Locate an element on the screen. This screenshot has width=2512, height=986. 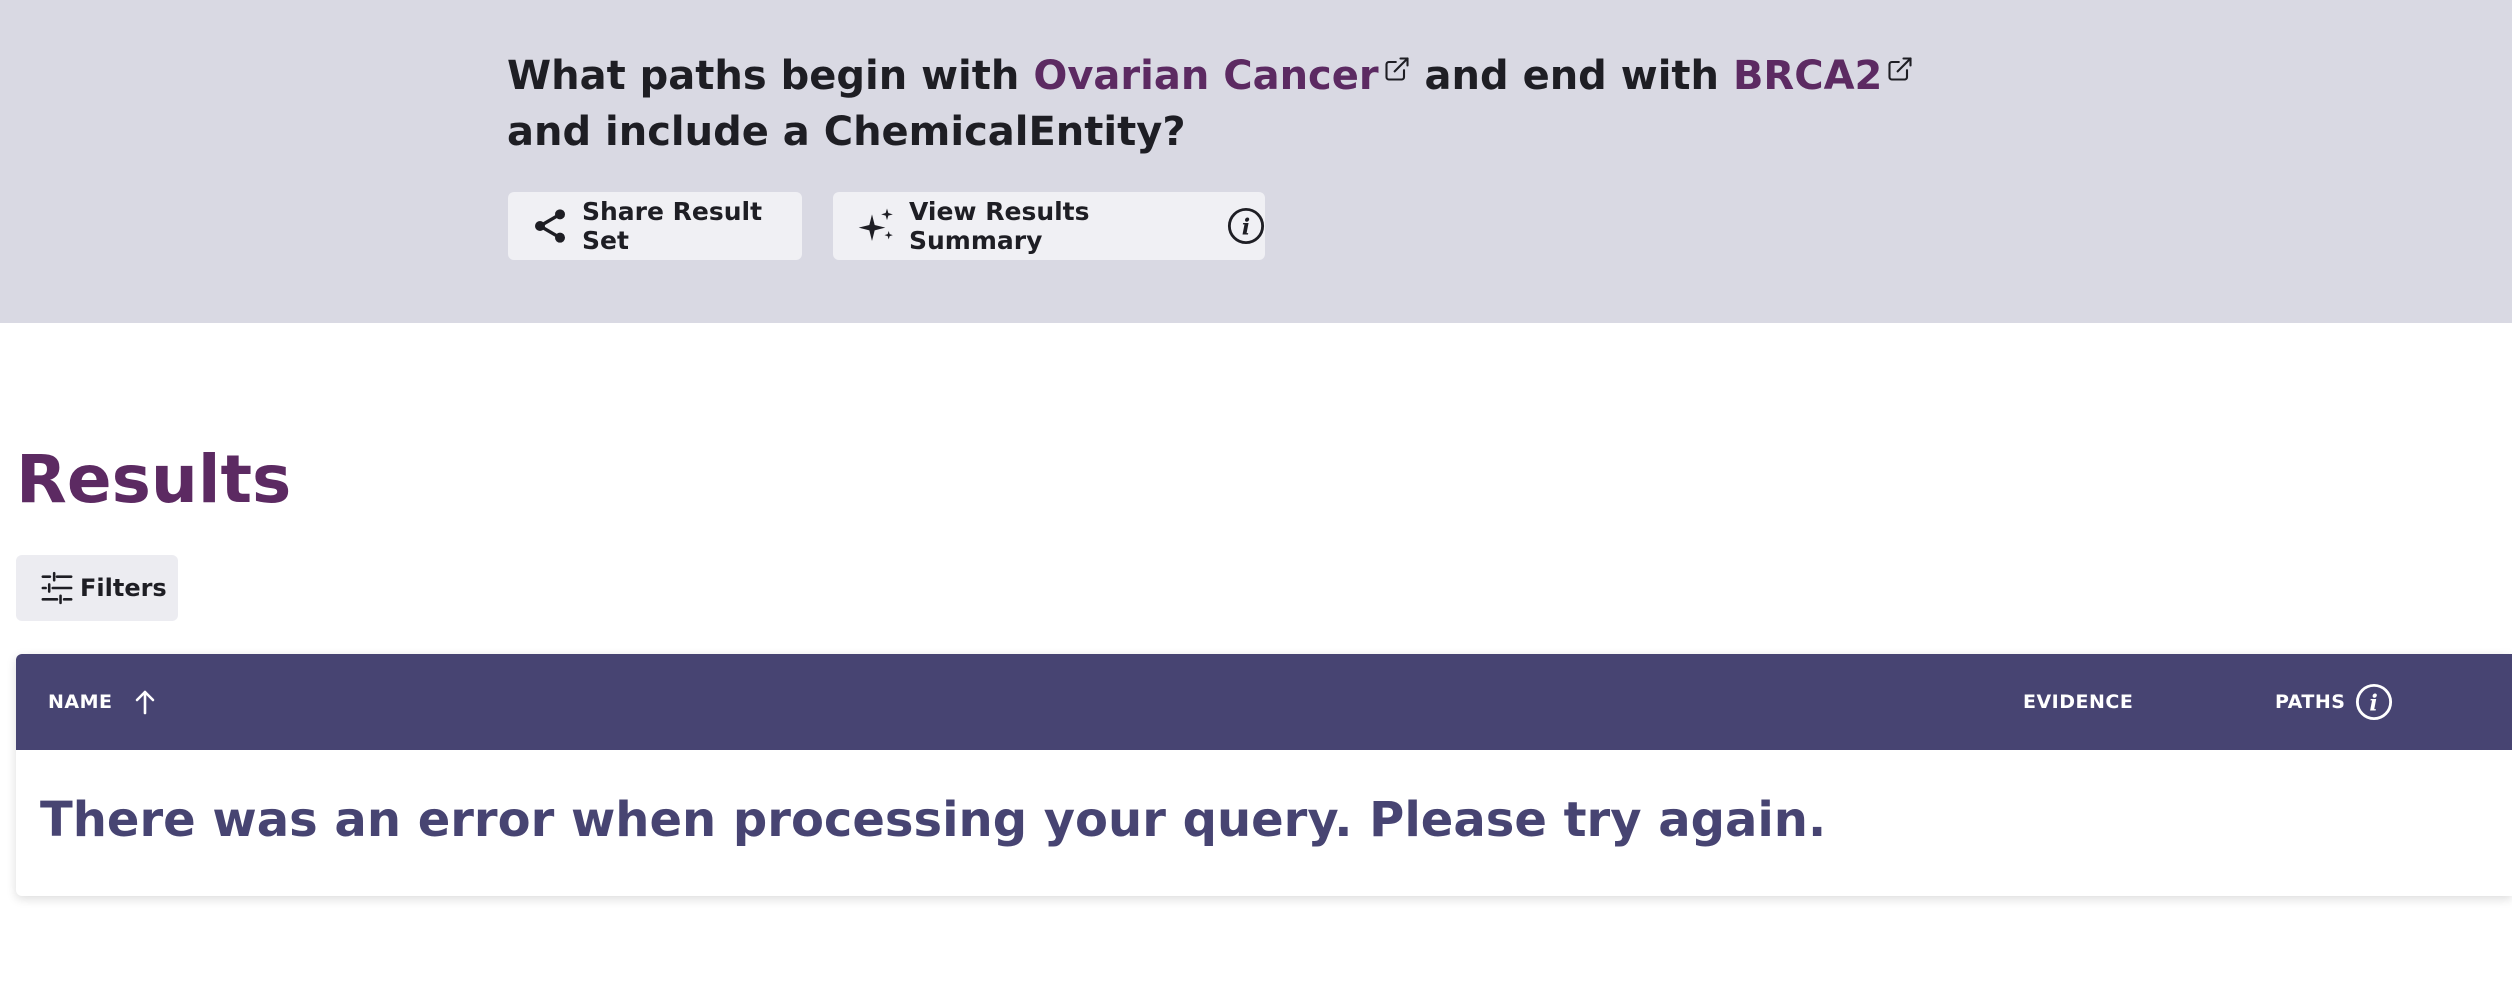
view-results-summary-button: View Results Summary i is located at coordinates (1049, 226).